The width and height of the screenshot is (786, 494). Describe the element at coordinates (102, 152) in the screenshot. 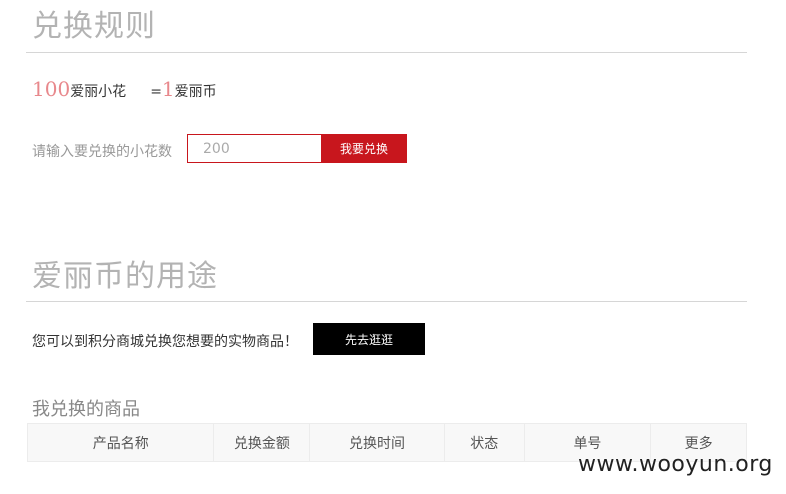

I see `flower-count-label: 请输入要兑换的小花数` at that location.